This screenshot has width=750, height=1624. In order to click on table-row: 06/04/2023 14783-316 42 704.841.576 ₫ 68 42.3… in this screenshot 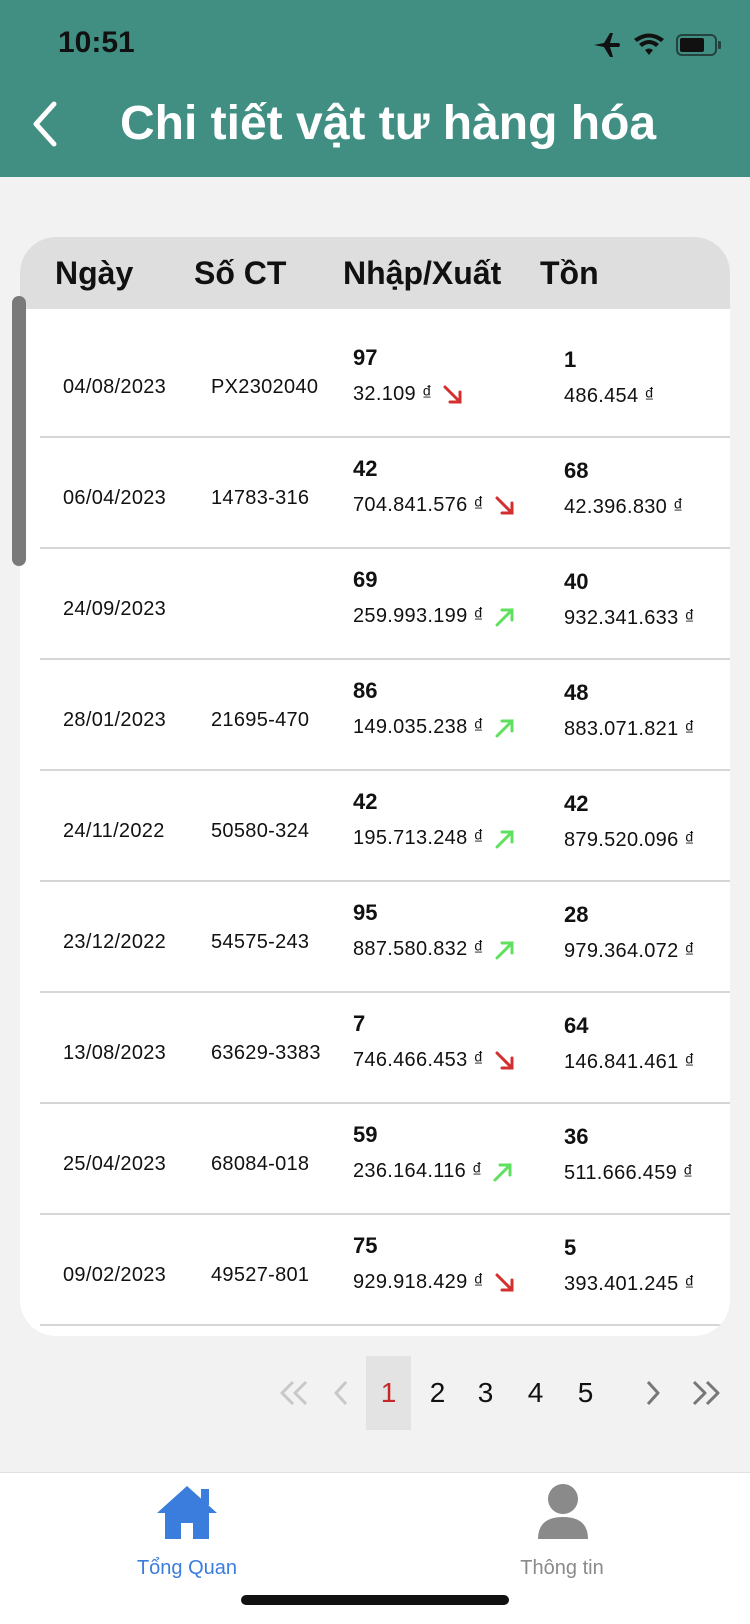, I will do `click(385, 493)`.